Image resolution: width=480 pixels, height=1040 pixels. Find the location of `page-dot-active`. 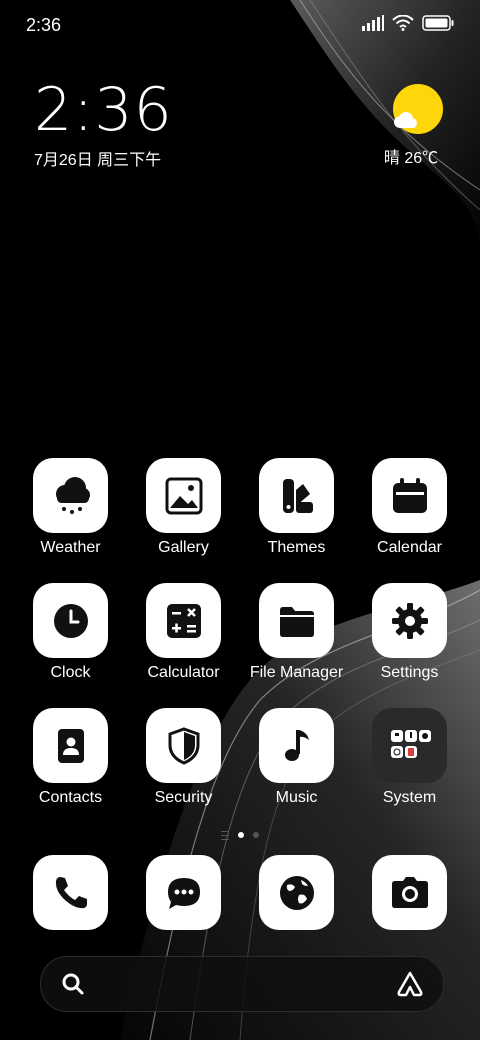

page-dot-active is located at coordinates (241, 835).